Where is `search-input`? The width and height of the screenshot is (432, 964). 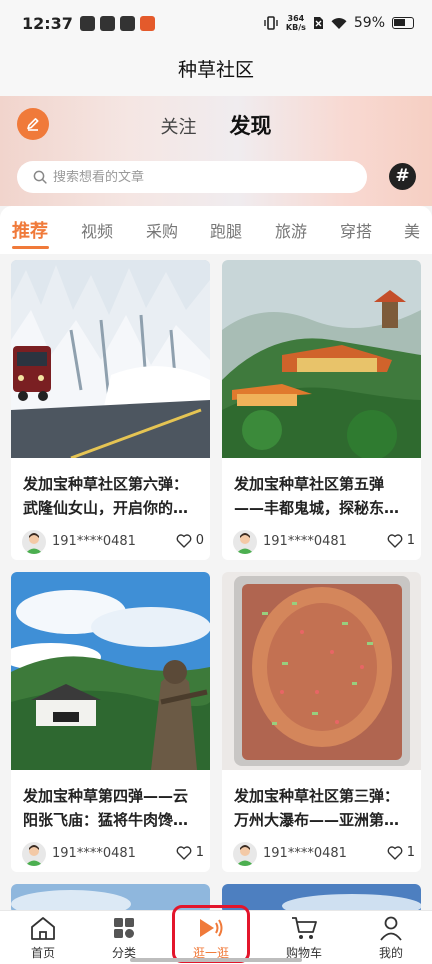 search-input is located at coordinates (193, 177).